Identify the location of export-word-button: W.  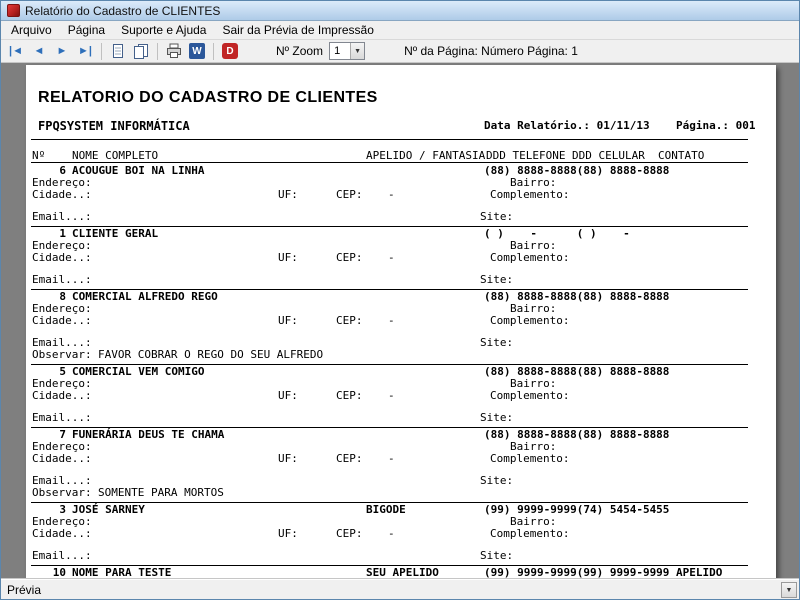
(197, 51).